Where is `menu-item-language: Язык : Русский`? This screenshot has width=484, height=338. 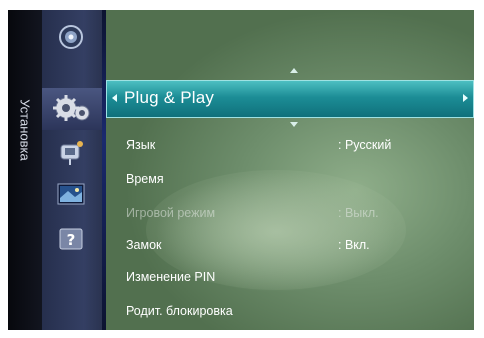
menu-item-language: Язык : Русский is located at coordinates (290, 146).